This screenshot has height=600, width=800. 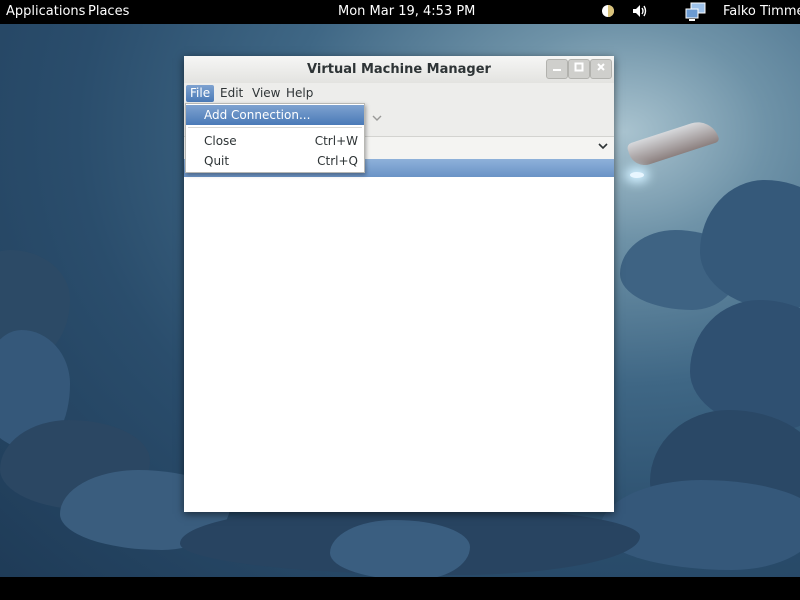 I want to click on user-menu: Falko Timme, so click(x=761, y=11).